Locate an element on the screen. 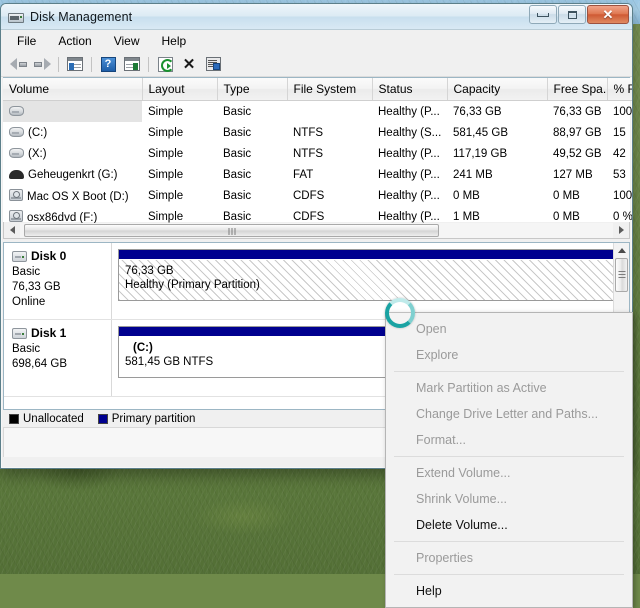 Image resolution: width=640 pixels, height=608 pixels. column-header-percent-free: % F is located at coordinates (619, 89).